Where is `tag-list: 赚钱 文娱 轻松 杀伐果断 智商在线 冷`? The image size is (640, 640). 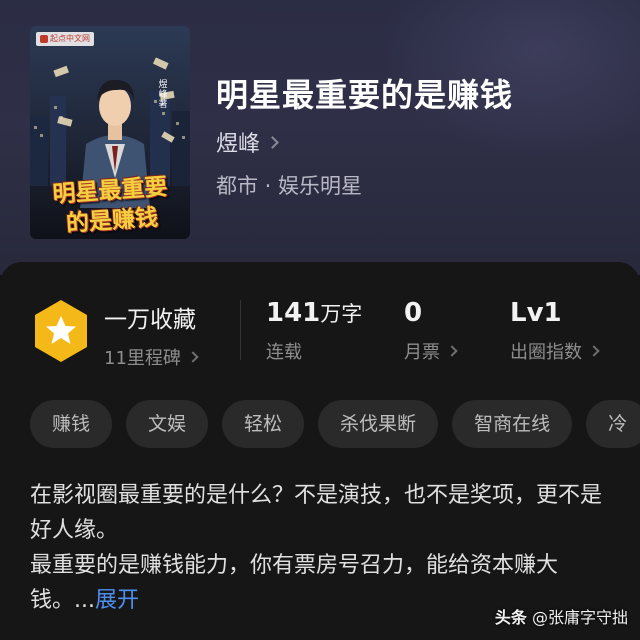
tag-list: 赚钱 文娱 轻松 杀伐果断 智商在线 冷 is located at coordinates (335, 424).